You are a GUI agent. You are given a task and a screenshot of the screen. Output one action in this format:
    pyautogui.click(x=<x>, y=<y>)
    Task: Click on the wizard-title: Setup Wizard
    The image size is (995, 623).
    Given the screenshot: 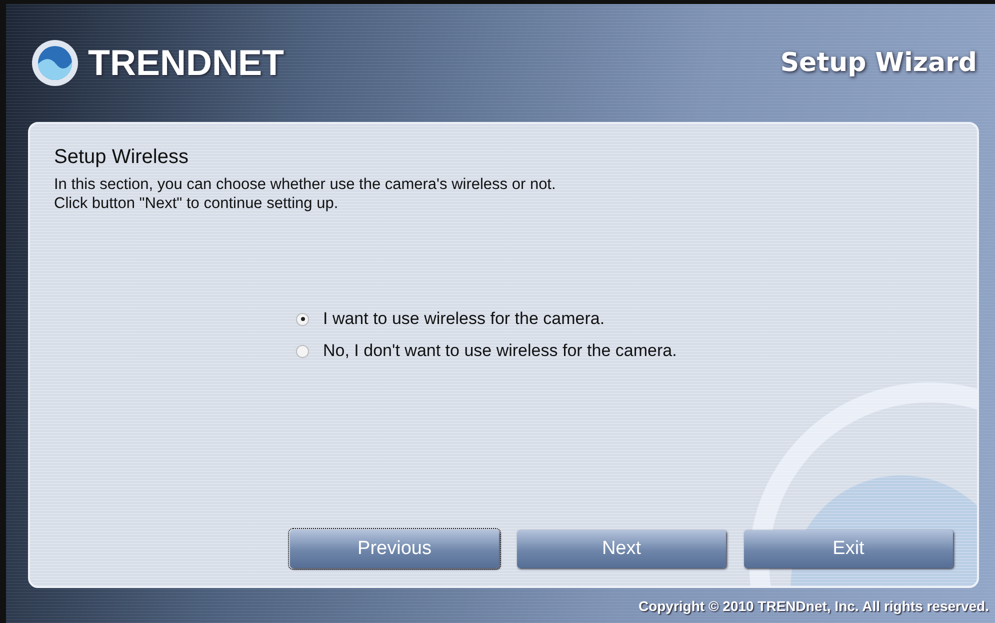 What is the action you would take?
    pyautogui.click(x=878, y=63)
    